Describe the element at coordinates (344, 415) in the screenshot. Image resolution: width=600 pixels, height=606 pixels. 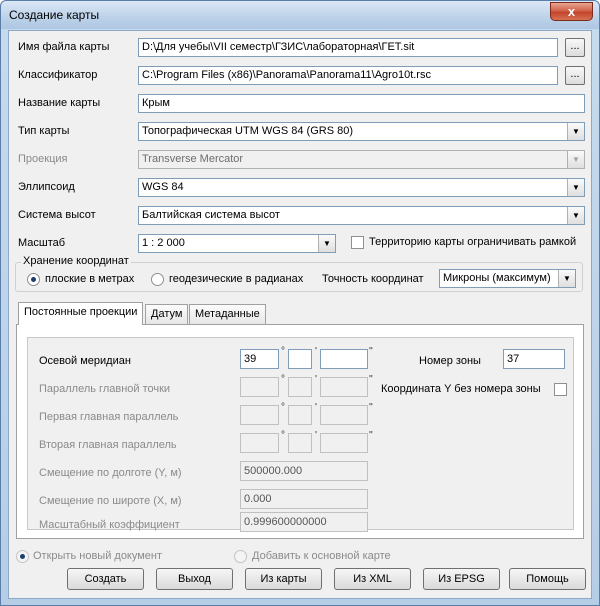
I see `first-parallel-seconds` at that location.